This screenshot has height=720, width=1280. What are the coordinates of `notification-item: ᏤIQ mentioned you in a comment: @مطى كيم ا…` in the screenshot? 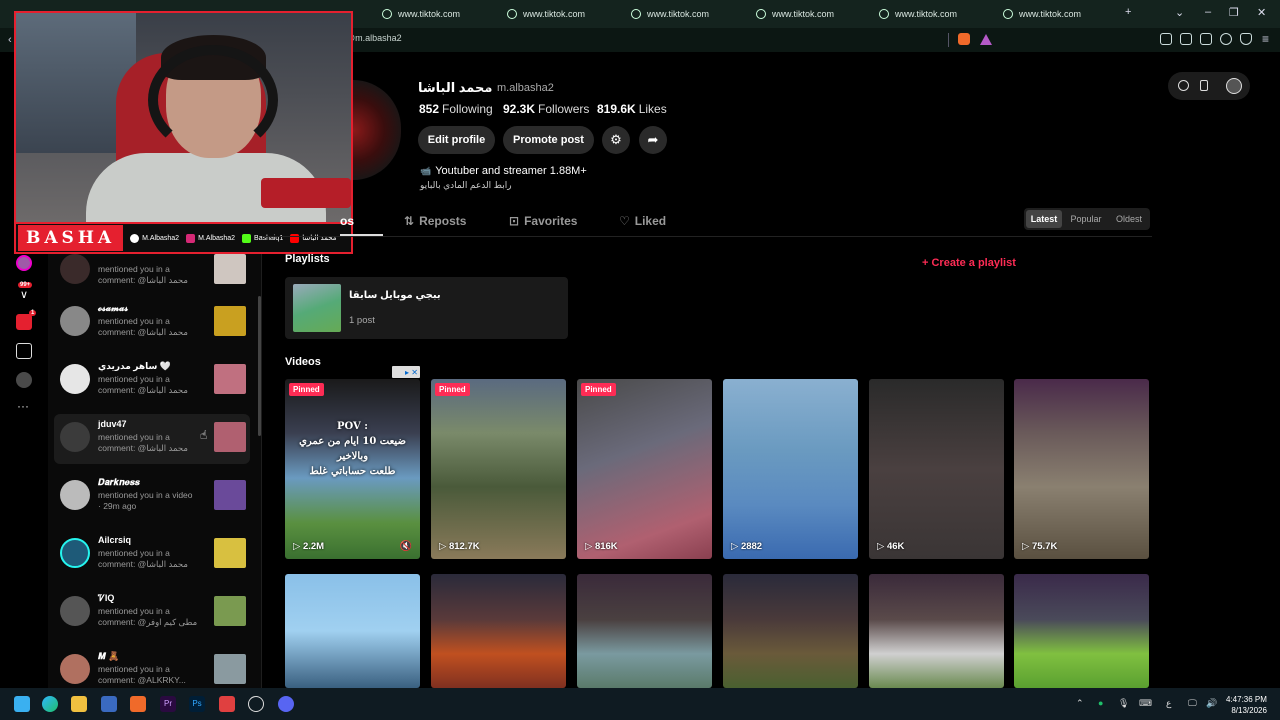 It's located at (152, 613).